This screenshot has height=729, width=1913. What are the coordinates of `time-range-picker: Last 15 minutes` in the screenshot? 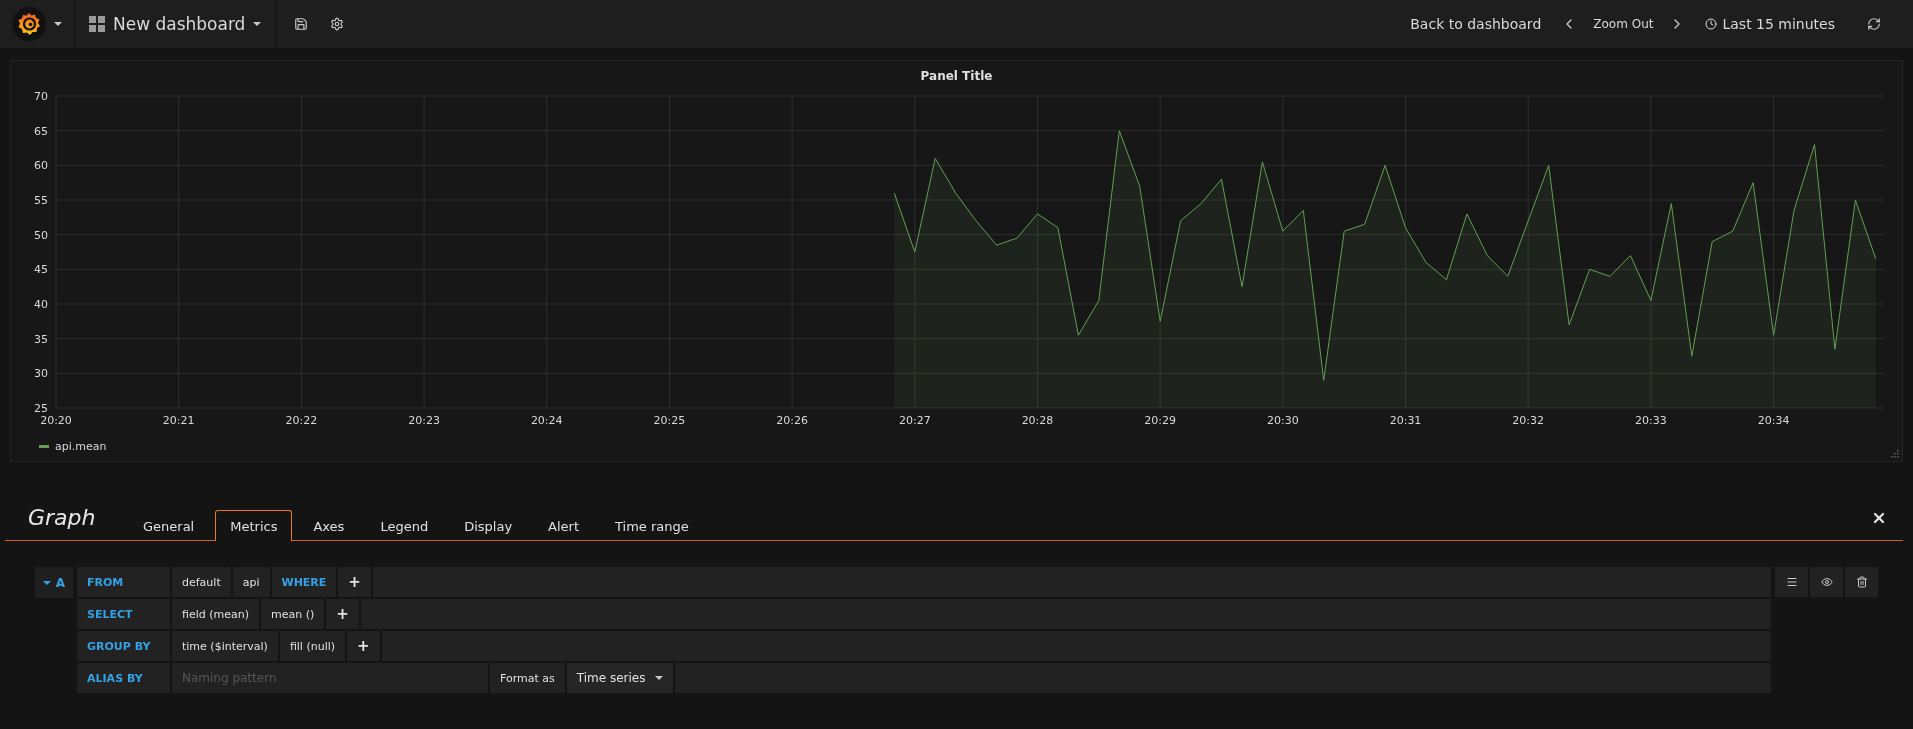 It's located at (1770, 24).